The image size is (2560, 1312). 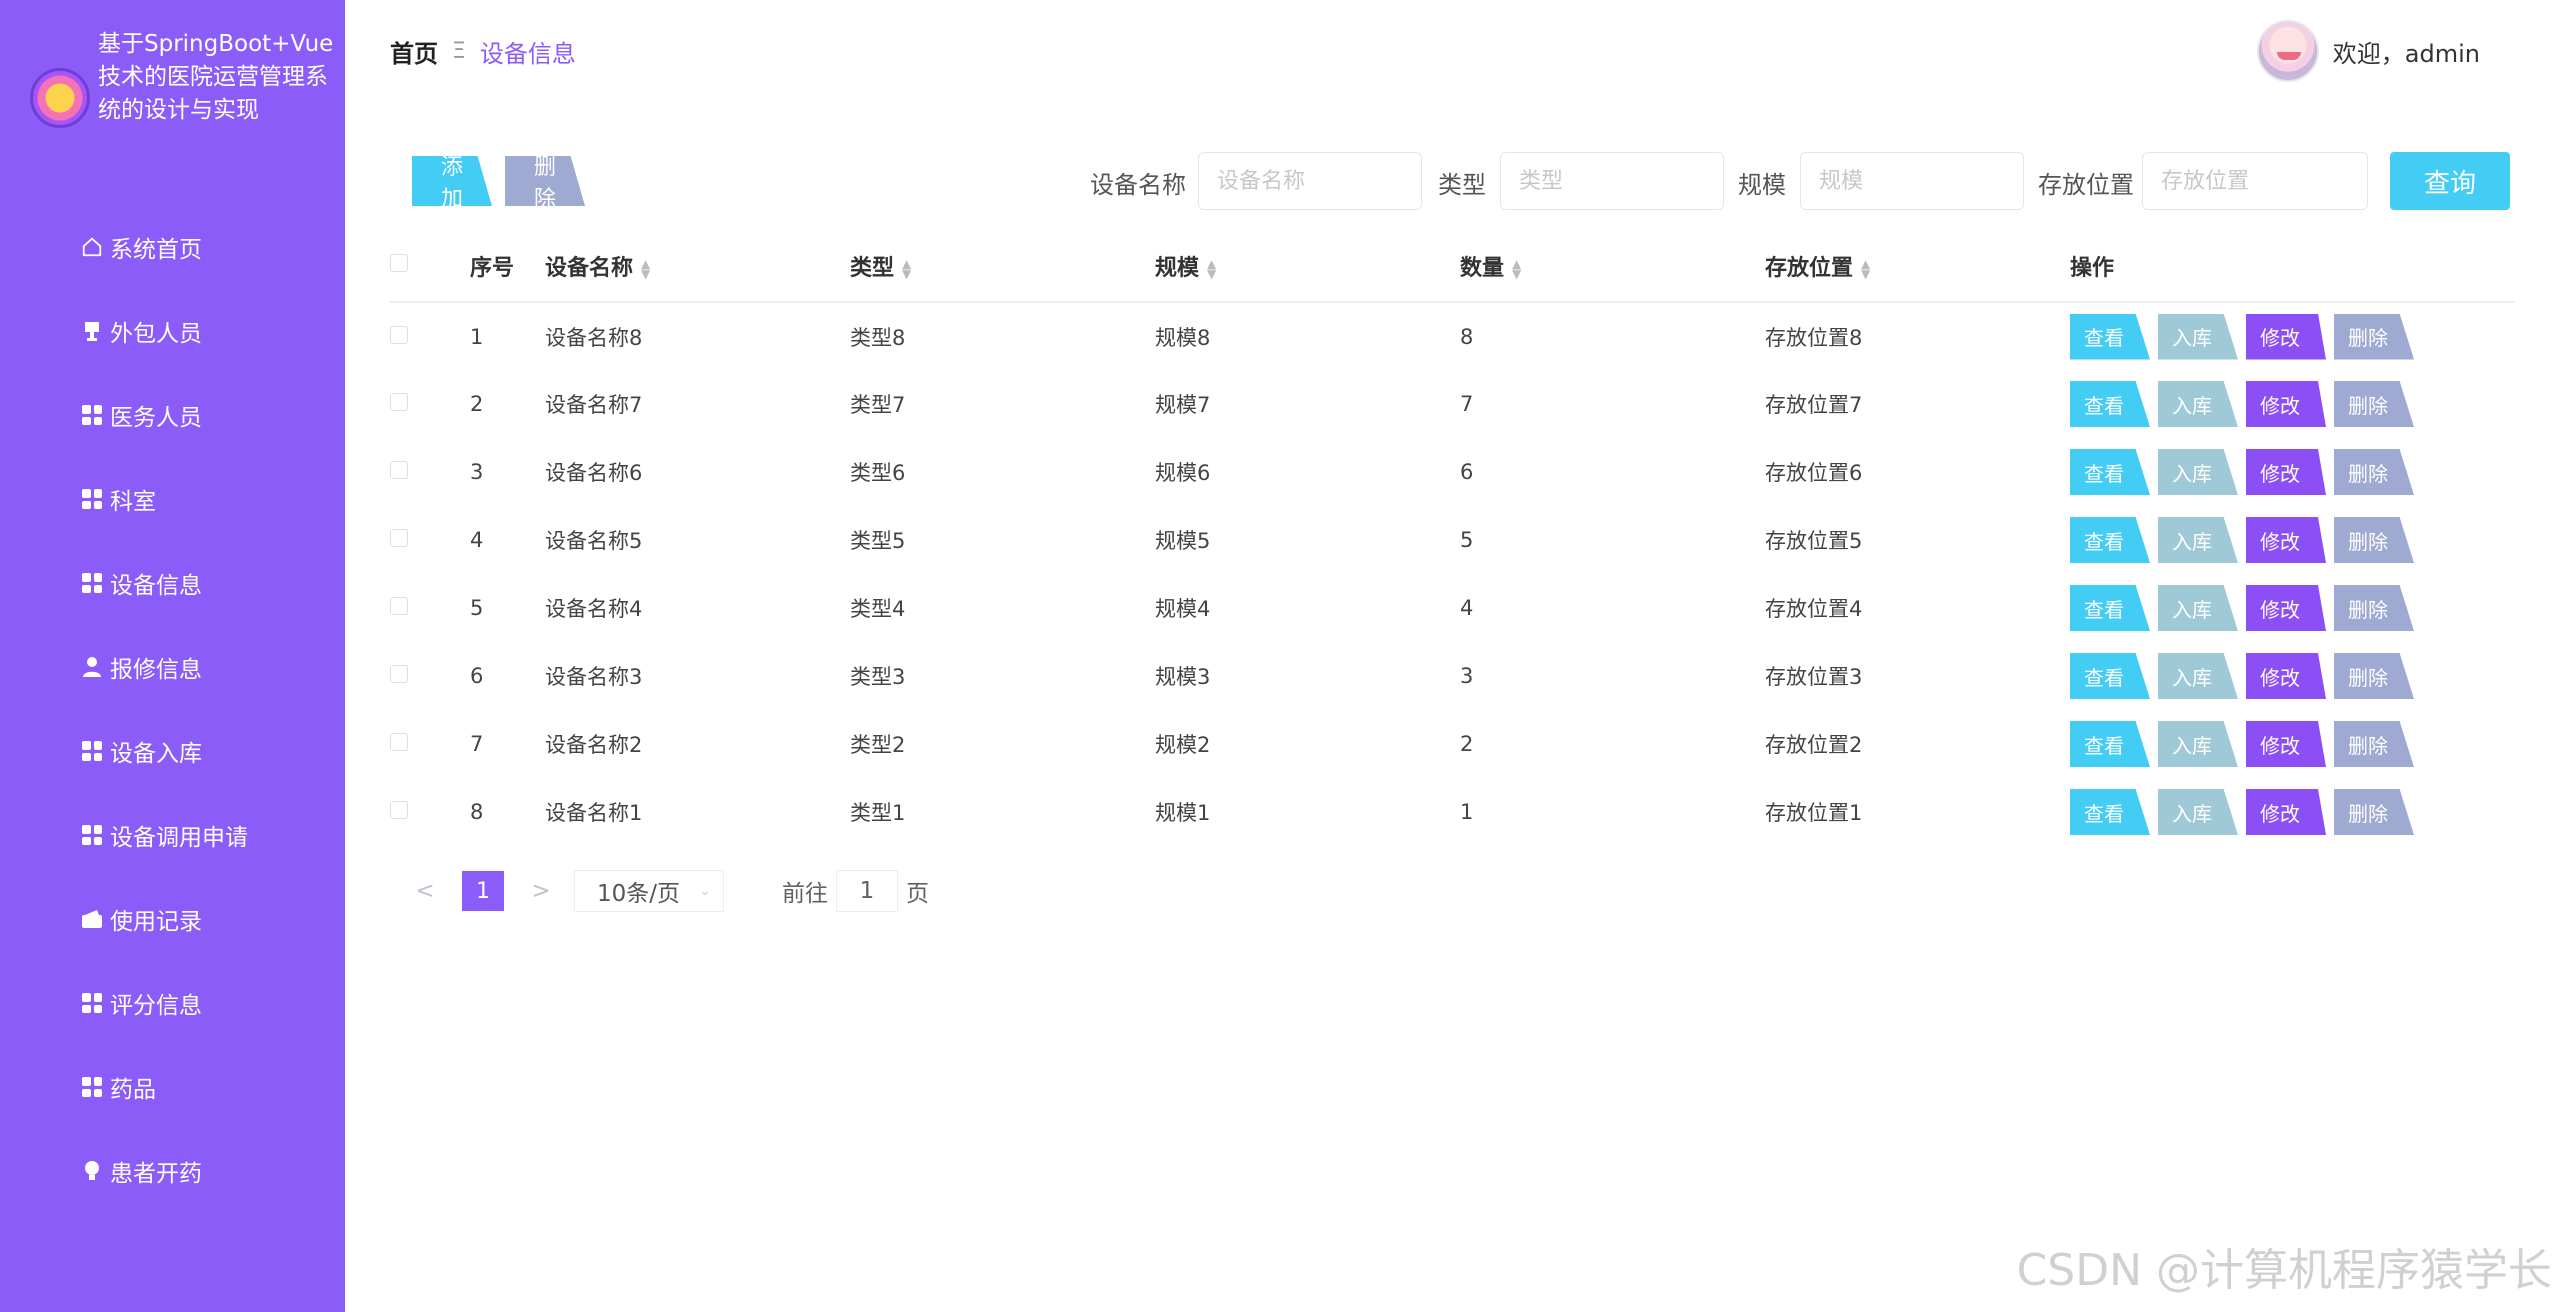 What do you see at coordinates (2086, 185) in the screenshot?
I see `location-filter-label: 存放位置` at bounding box center [2086, 185].